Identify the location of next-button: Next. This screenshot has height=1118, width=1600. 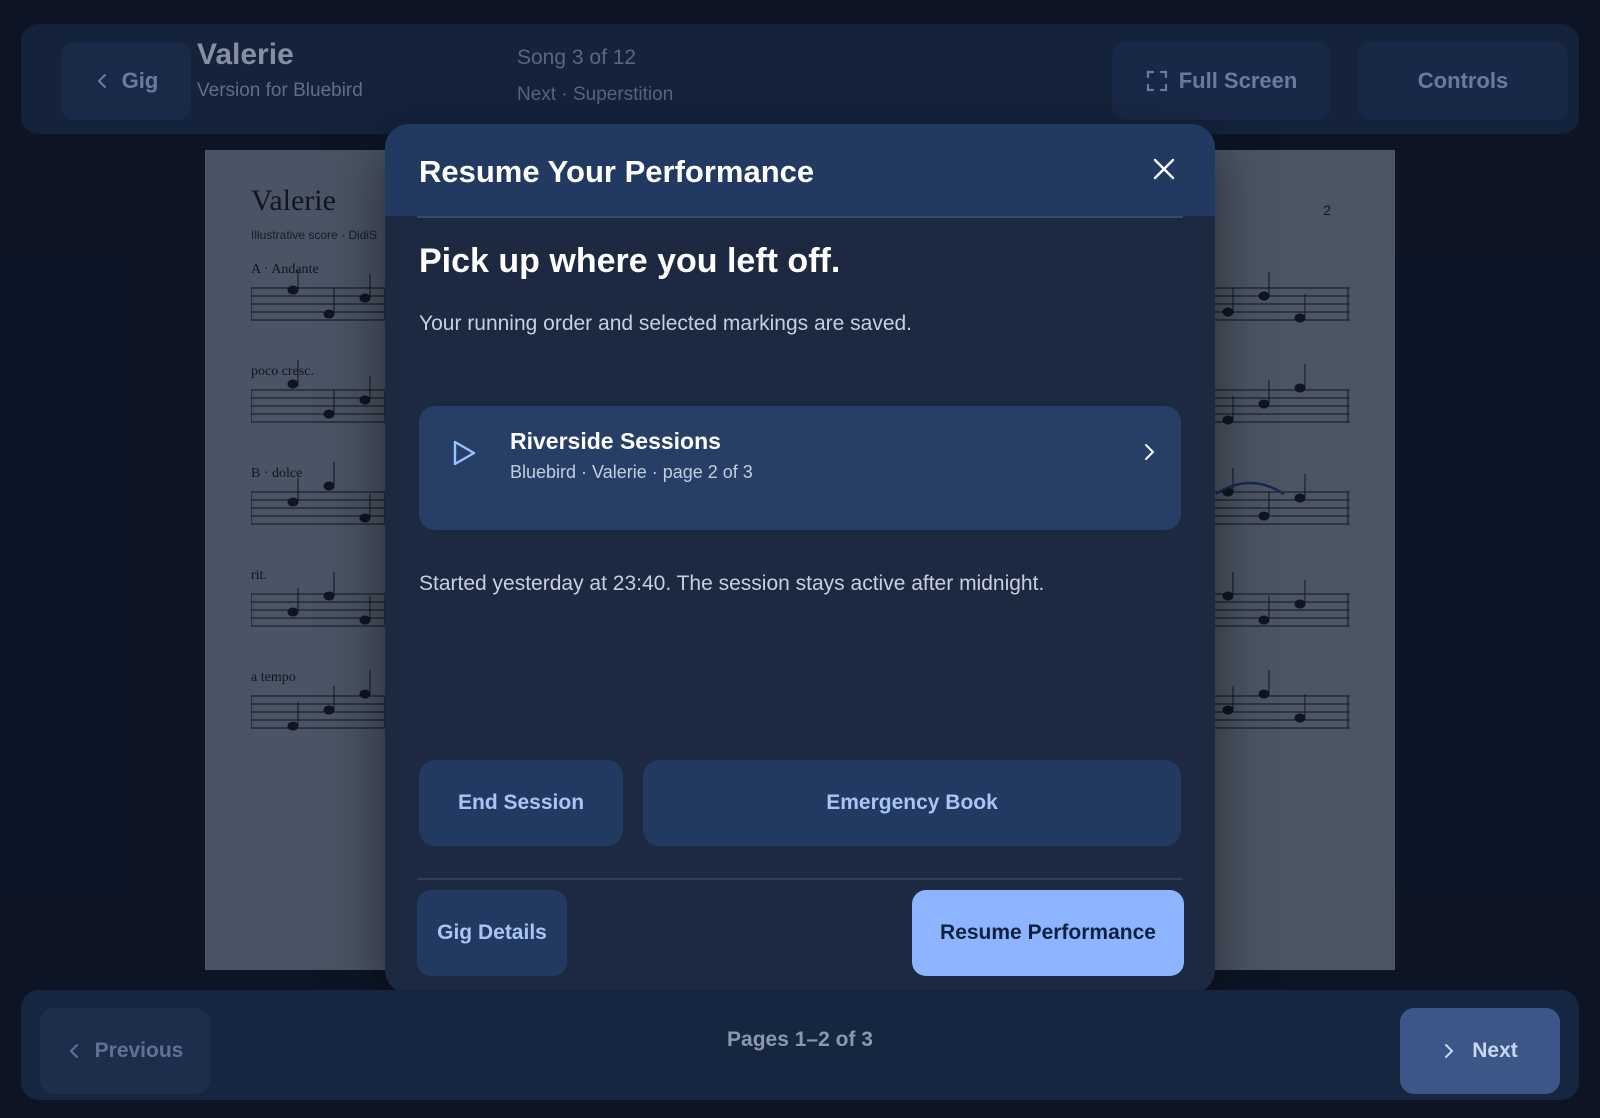
(1480, 1051).